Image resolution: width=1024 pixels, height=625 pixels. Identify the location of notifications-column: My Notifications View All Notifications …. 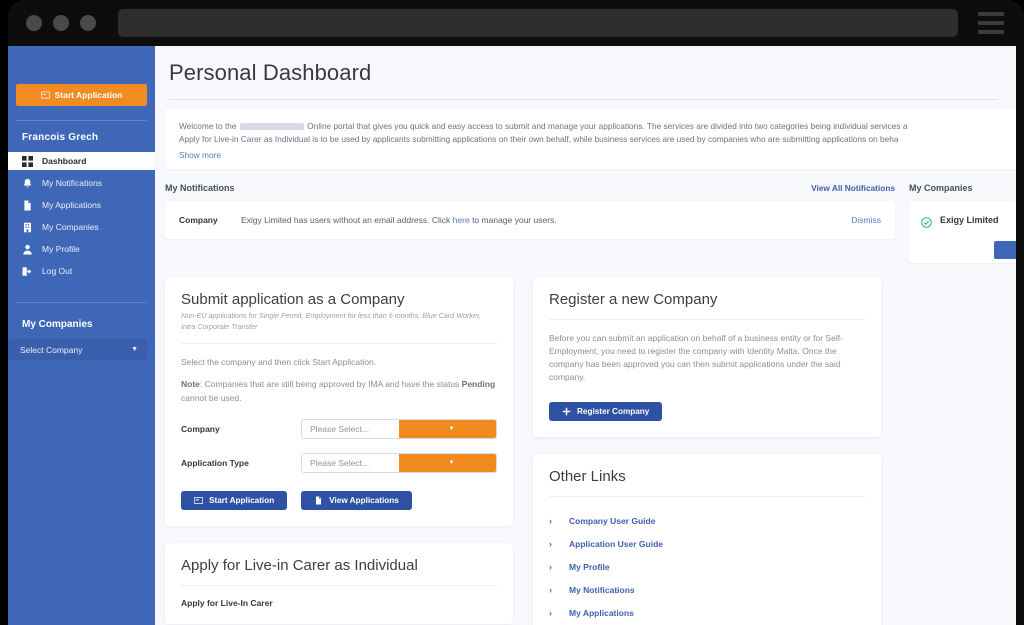
(530, 223).